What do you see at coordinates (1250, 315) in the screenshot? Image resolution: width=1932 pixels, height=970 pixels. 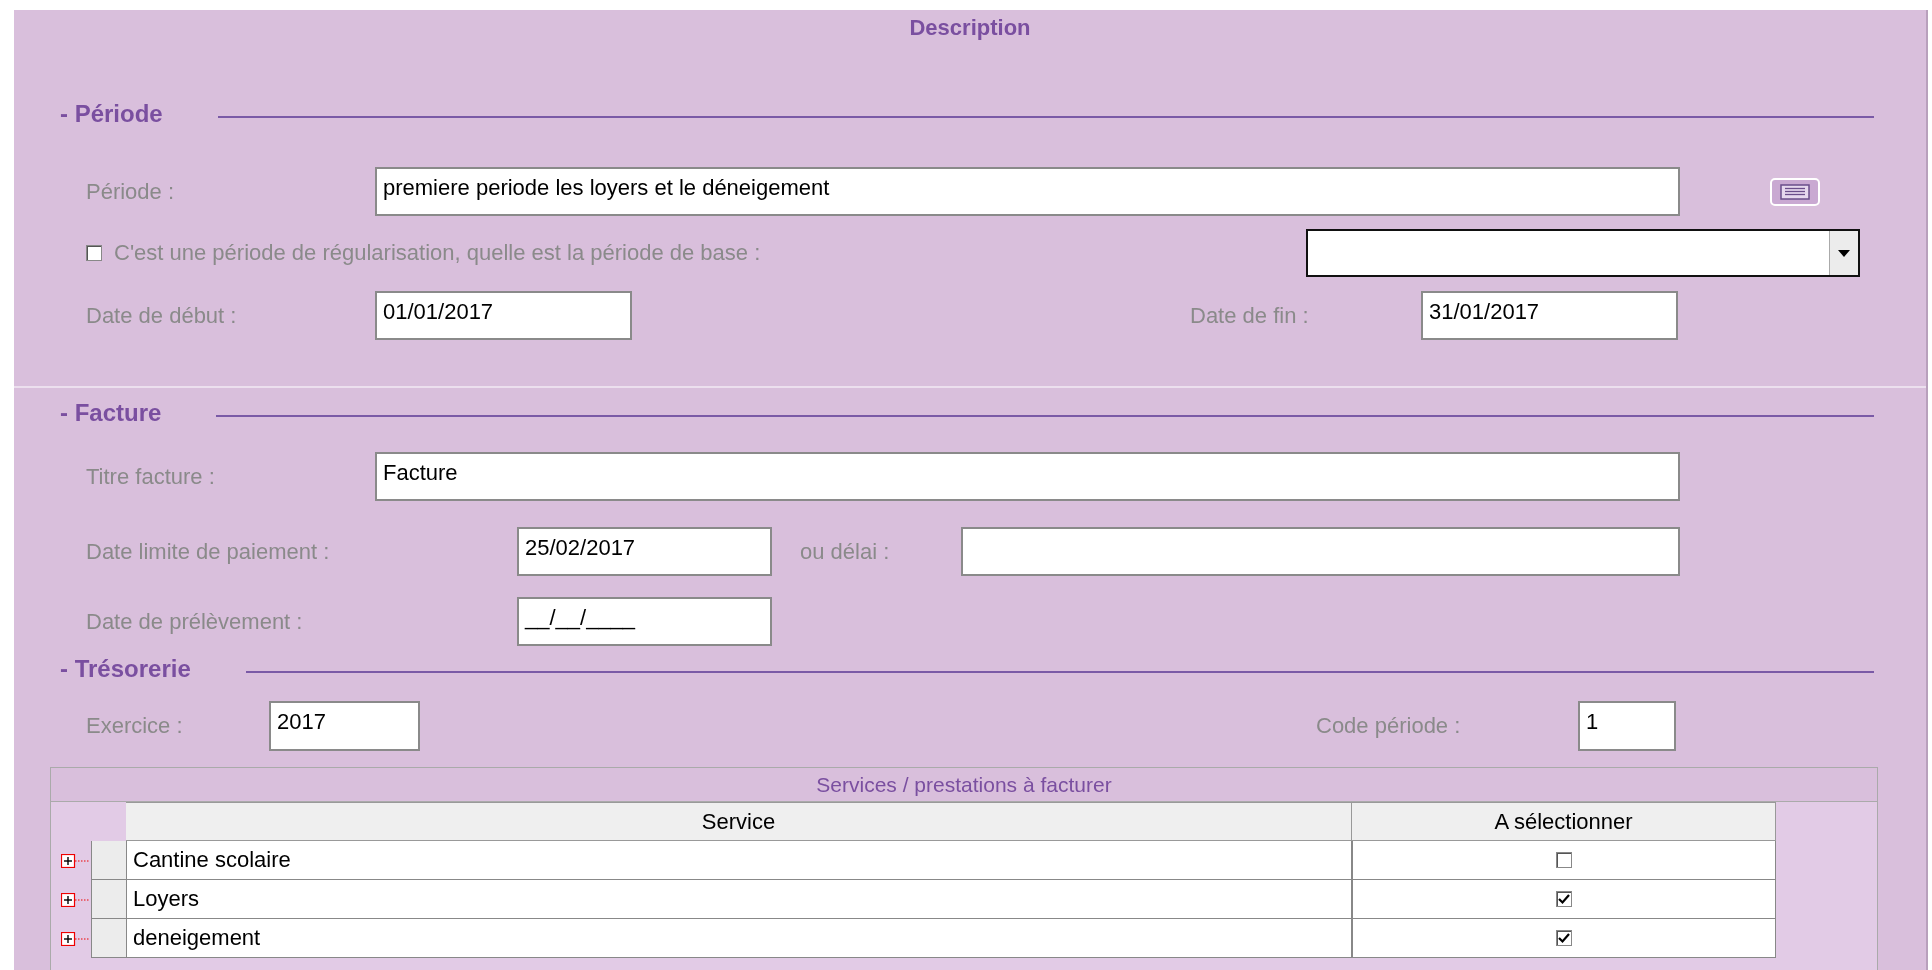 I see `field-label: Date de fin :` at bounding box center [1250, 315].